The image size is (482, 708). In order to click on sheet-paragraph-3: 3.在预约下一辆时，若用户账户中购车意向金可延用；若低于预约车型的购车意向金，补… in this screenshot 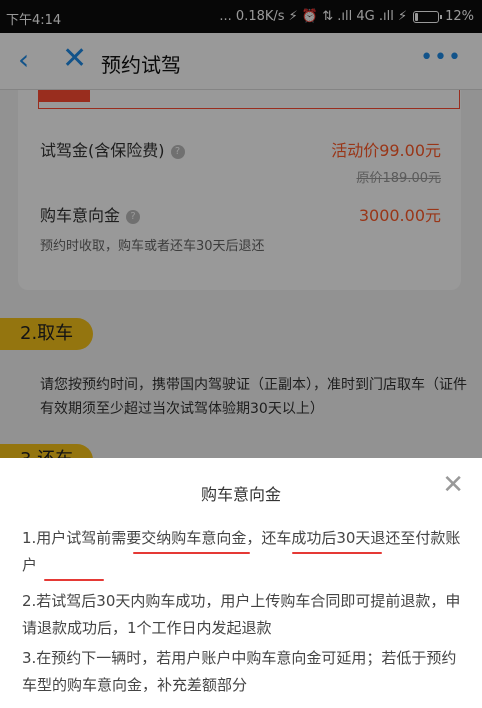, I will do `click(239, 671)`.